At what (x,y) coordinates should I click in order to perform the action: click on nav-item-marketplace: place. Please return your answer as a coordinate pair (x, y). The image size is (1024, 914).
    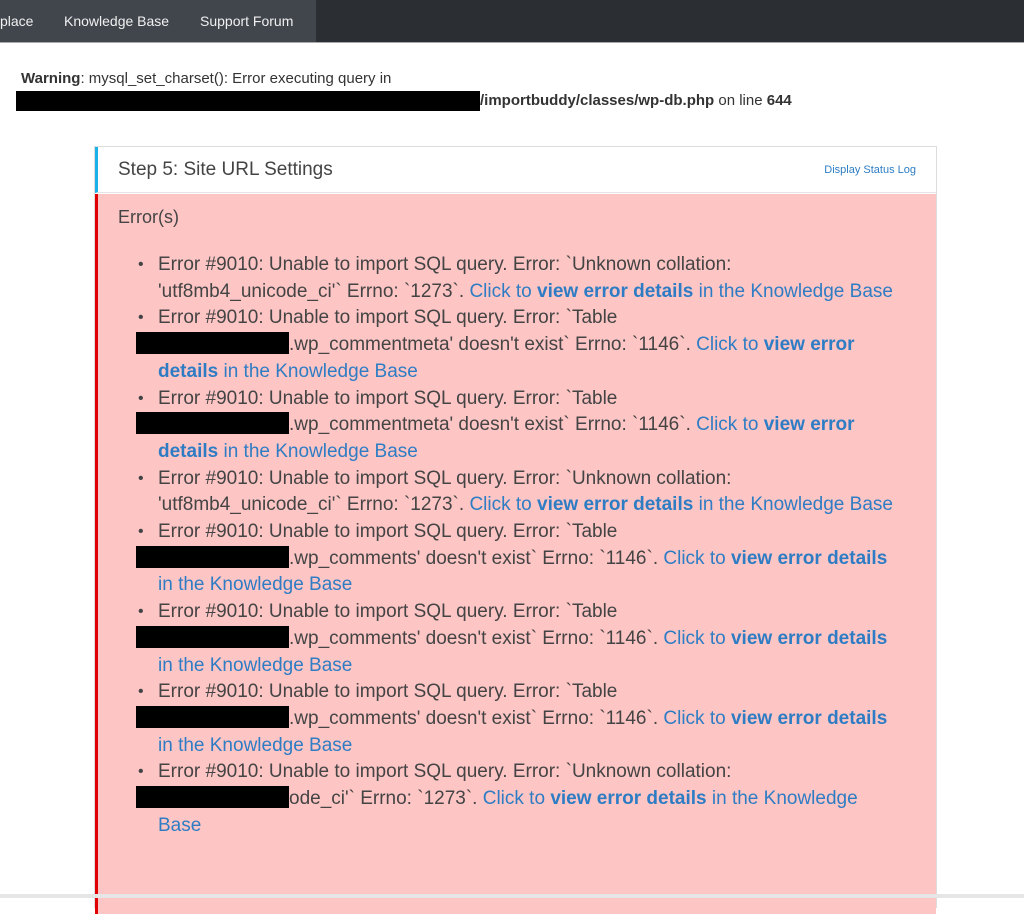
    Looking at the image, I should click on (16, 21).